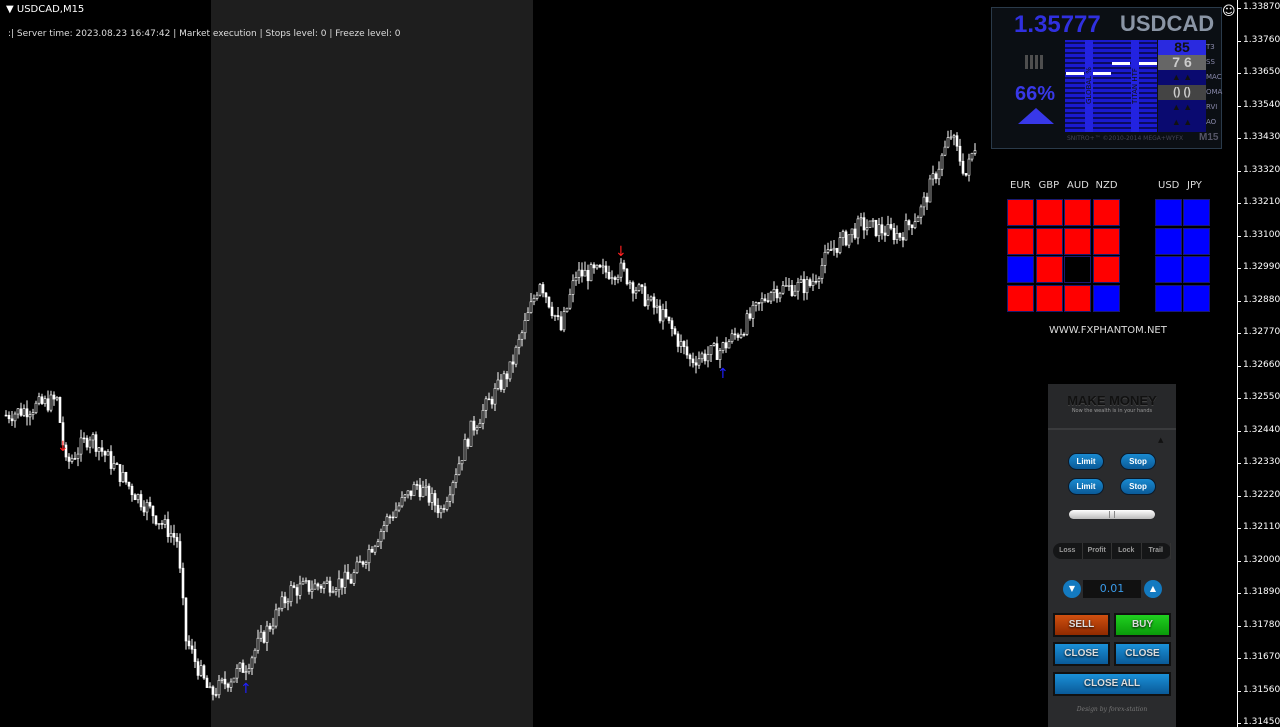 This screenshot has width=1280, height=727. What do you see at coordinates (1258, 689) in the screenshot?
I see `price-tick: 1.31560` at bounding box center [1258, 689].